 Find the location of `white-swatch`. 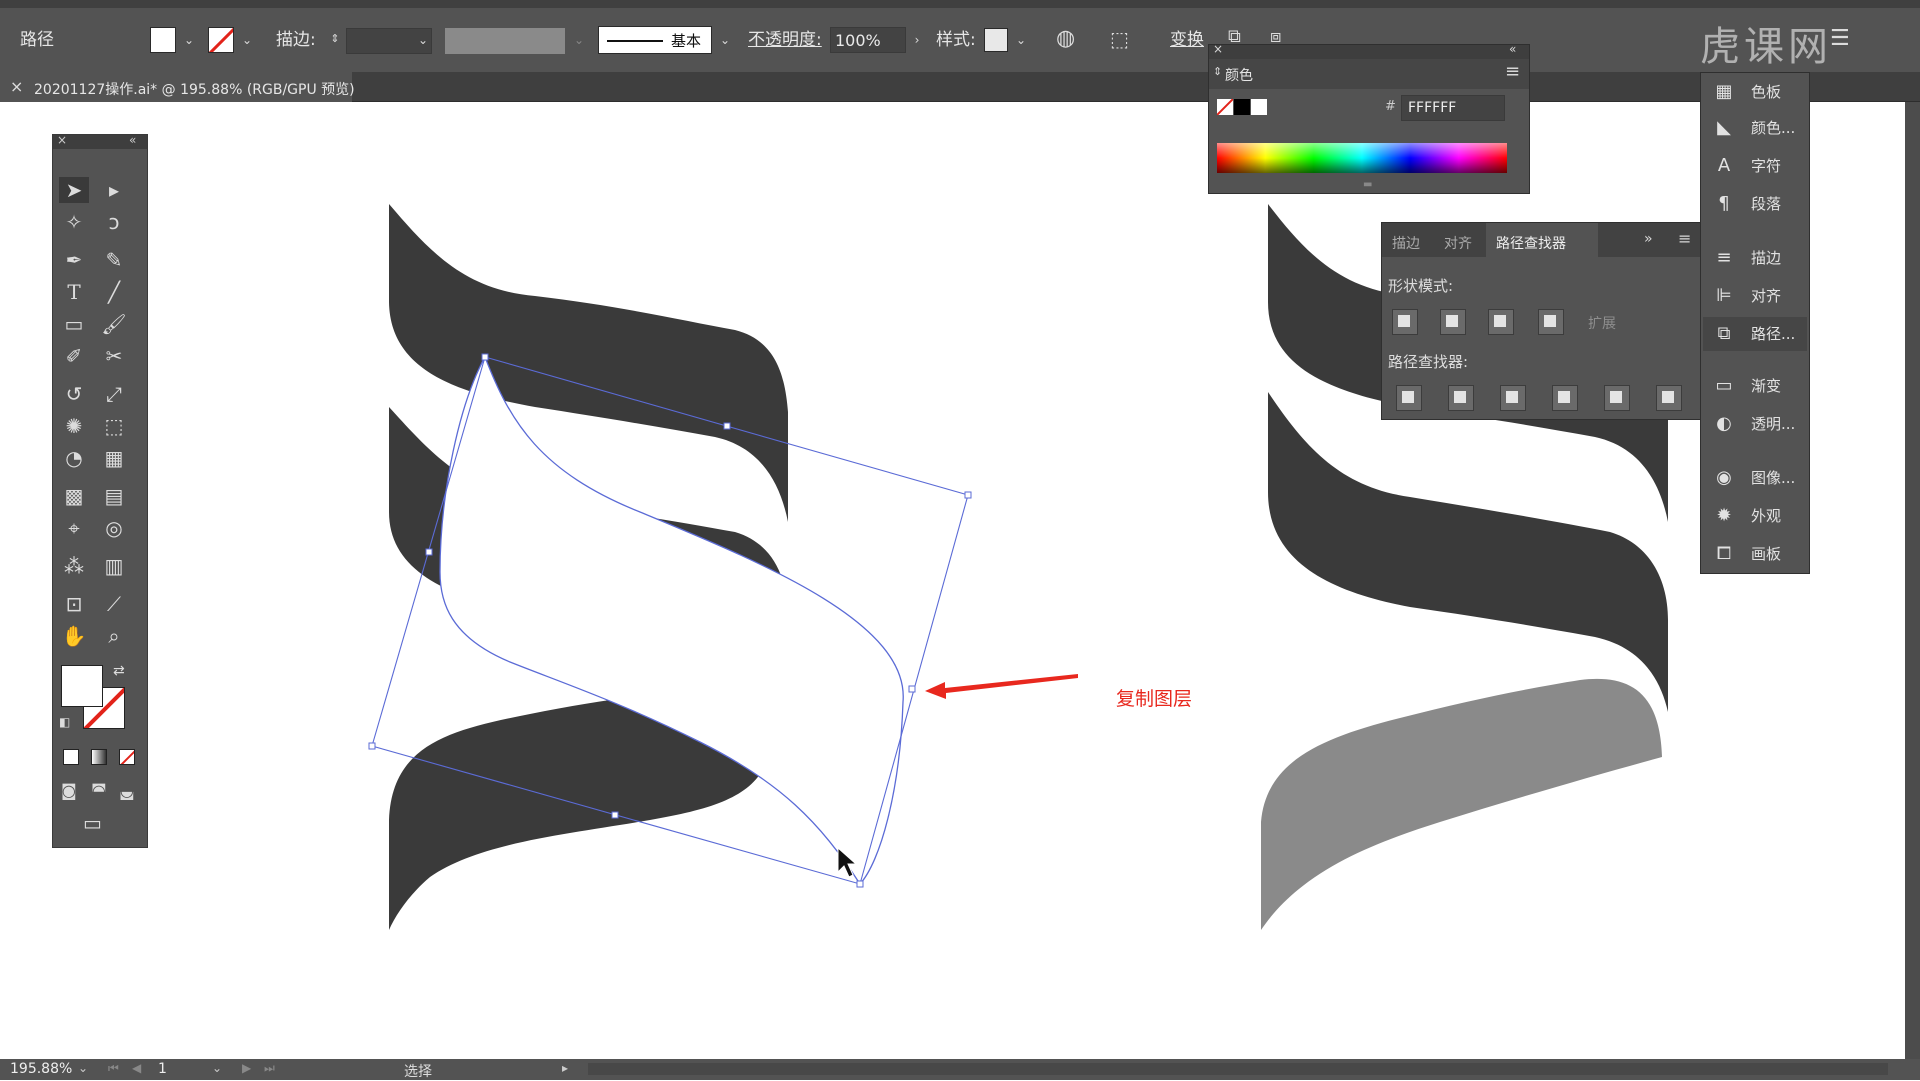

white-swatch is located at coordinates (1259, 107).